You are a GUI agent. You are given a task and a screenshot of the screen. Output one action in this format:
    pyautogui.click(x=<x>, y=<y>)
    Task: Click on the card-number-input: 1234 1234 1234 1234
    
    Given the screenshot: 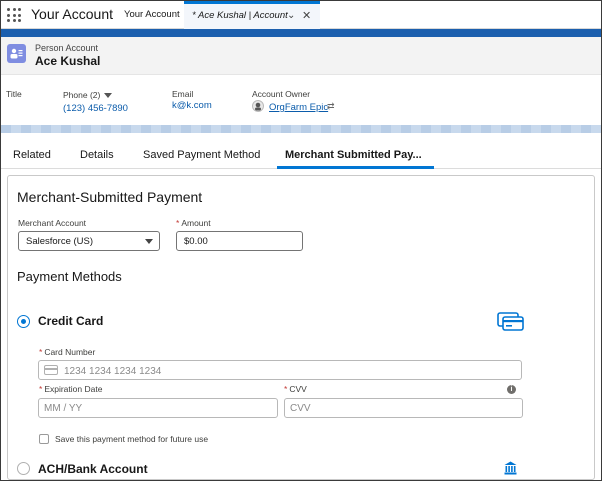 What is the action you would take?
    pyautogui.click(x=280, y=370)
    